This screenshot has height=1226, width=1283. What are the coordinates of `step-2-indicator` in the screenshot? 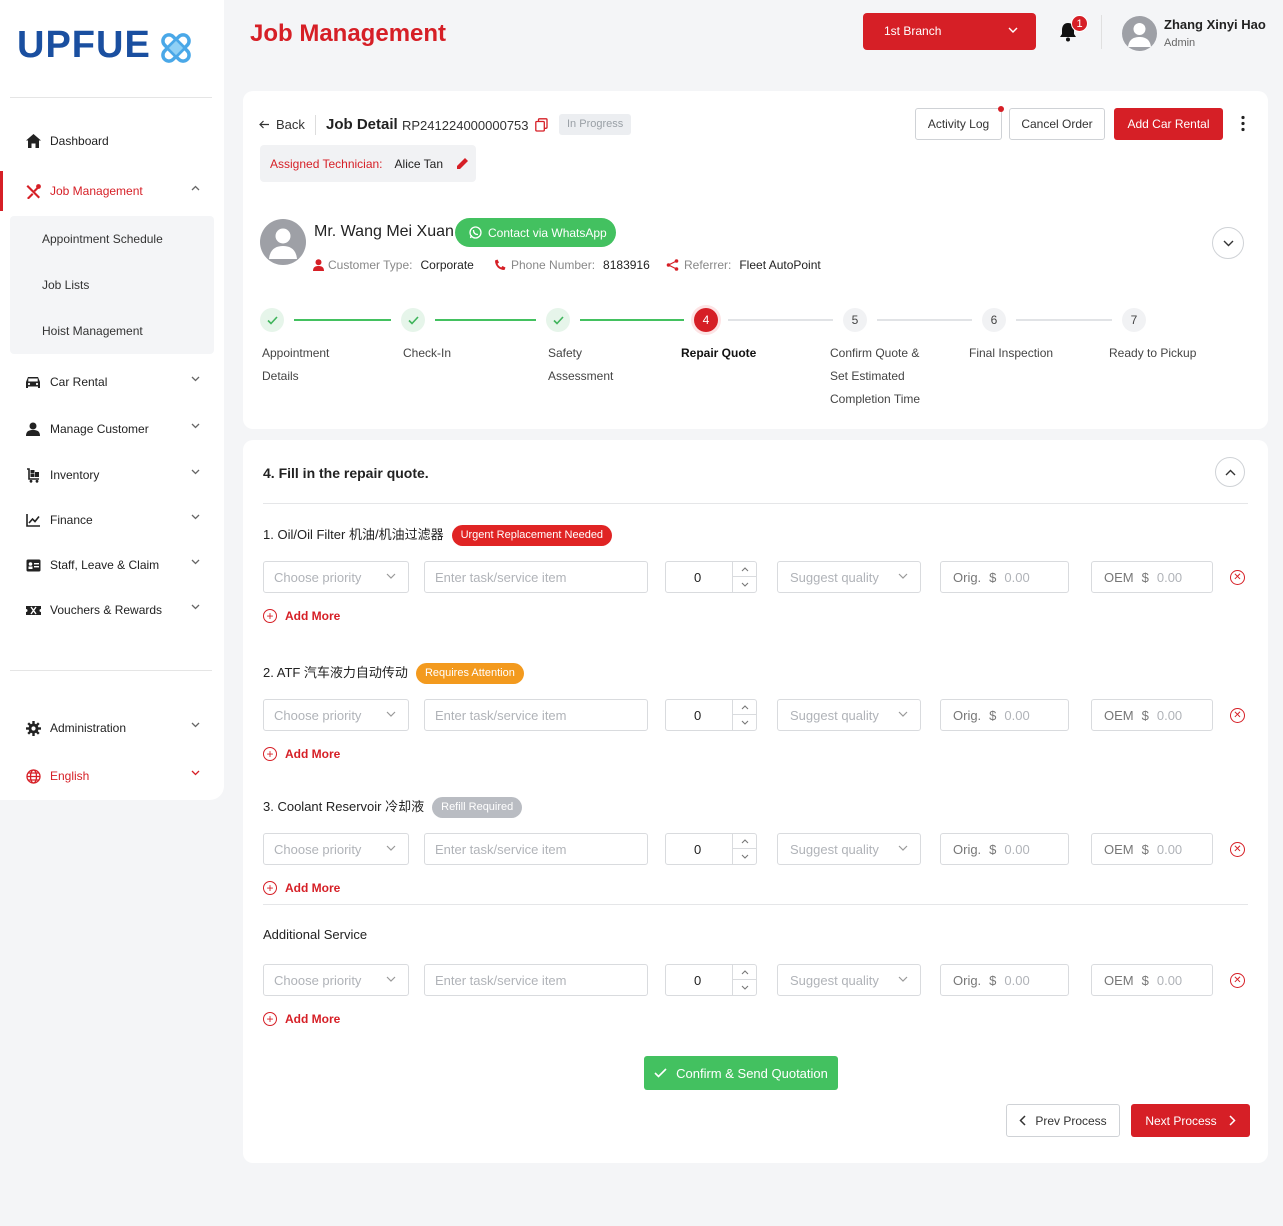 It's located at (413, 320).